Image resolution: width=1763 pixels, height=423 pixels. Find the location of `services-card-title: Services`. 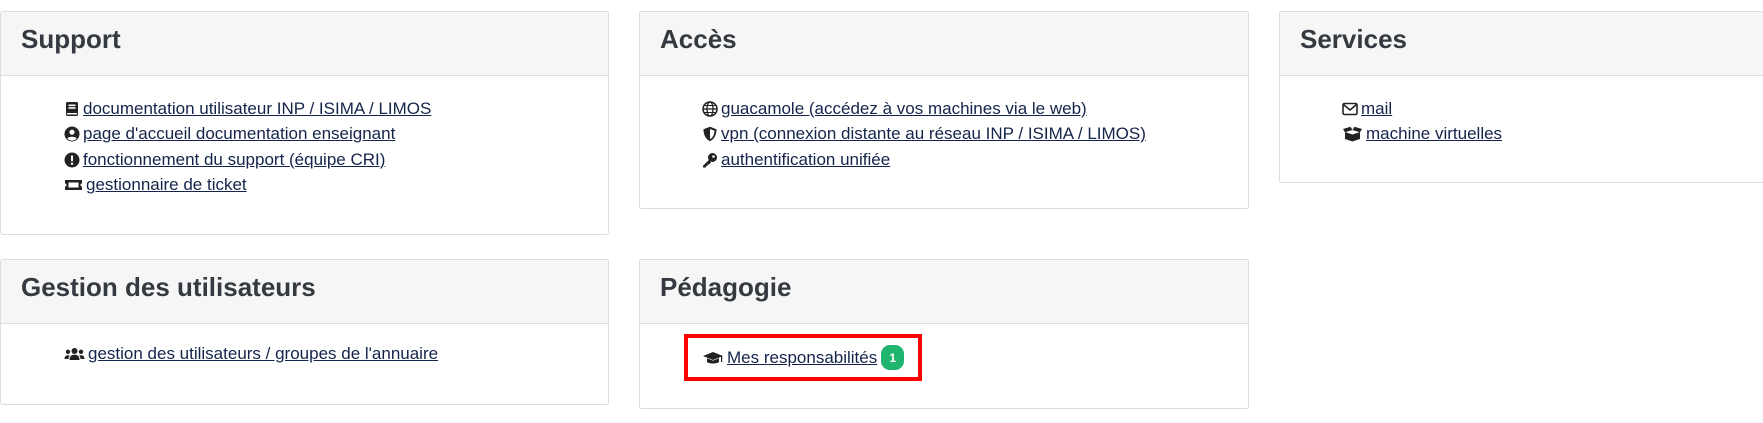

services-card-title: Services is located at coordinates (1353, 39).